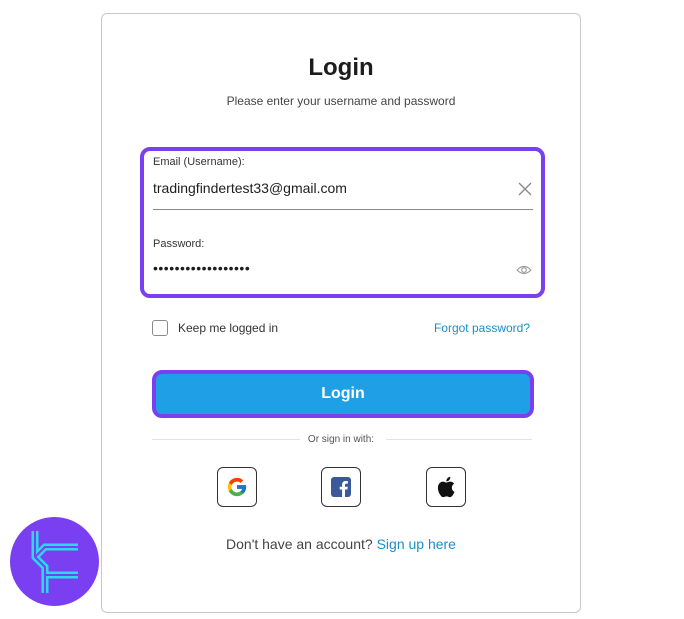  Describe the element at coordinates (343, 209) in the screenshot. I see `email-underline` at that location.